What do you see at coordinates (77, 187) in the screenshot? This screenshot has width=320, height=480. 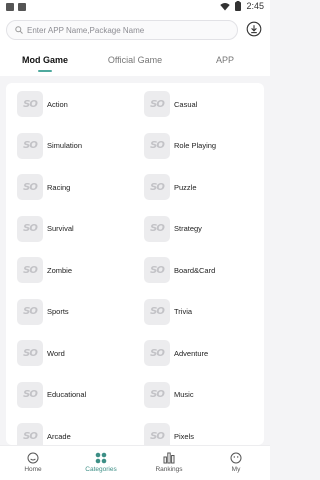 I see `category-item: SO Racing` at bounding box center [77, 187].